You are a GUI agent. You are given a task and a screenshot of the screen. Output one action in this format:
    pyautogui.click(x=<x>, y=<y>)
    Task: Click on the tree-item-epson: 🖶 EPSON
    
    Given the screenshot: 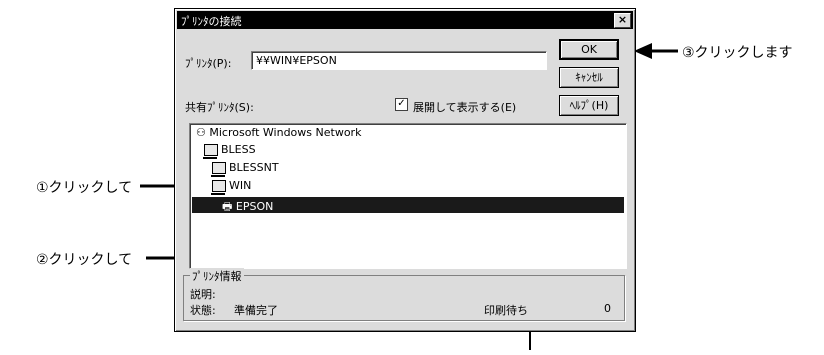 What is the action you would take?
    pyautogui.click(x=247, y=207)
    